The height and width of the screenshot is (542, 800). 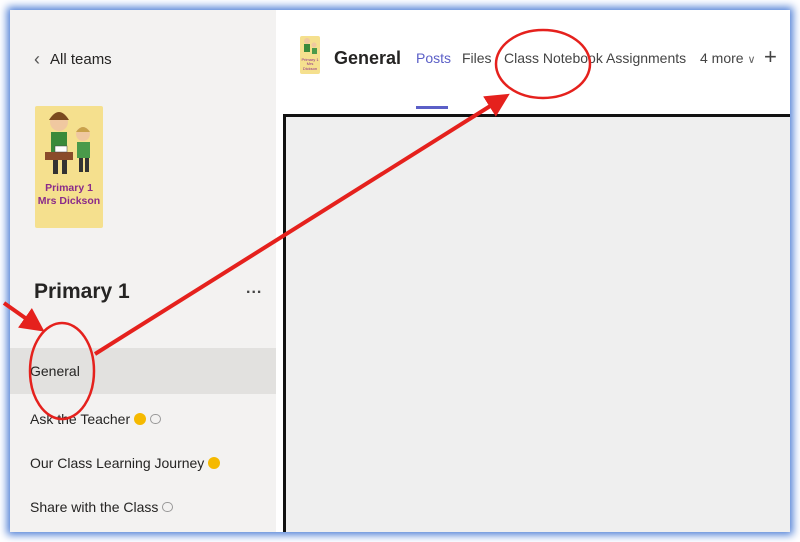 What do you see at coordinates (646, 58) in the screenshot?
I see `tab-assignments: Assignments` at bounding box center [646, 58].